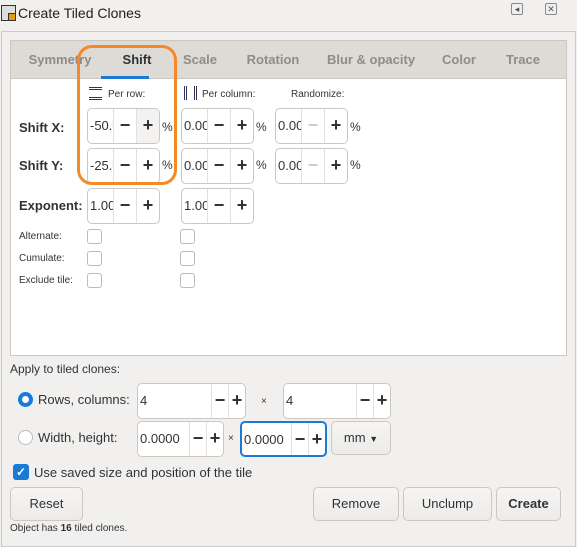 The width and height of the screenshot is (577, 547). I want to click on exponent-per-column-spin: 1.000−+, so click(217, 206).